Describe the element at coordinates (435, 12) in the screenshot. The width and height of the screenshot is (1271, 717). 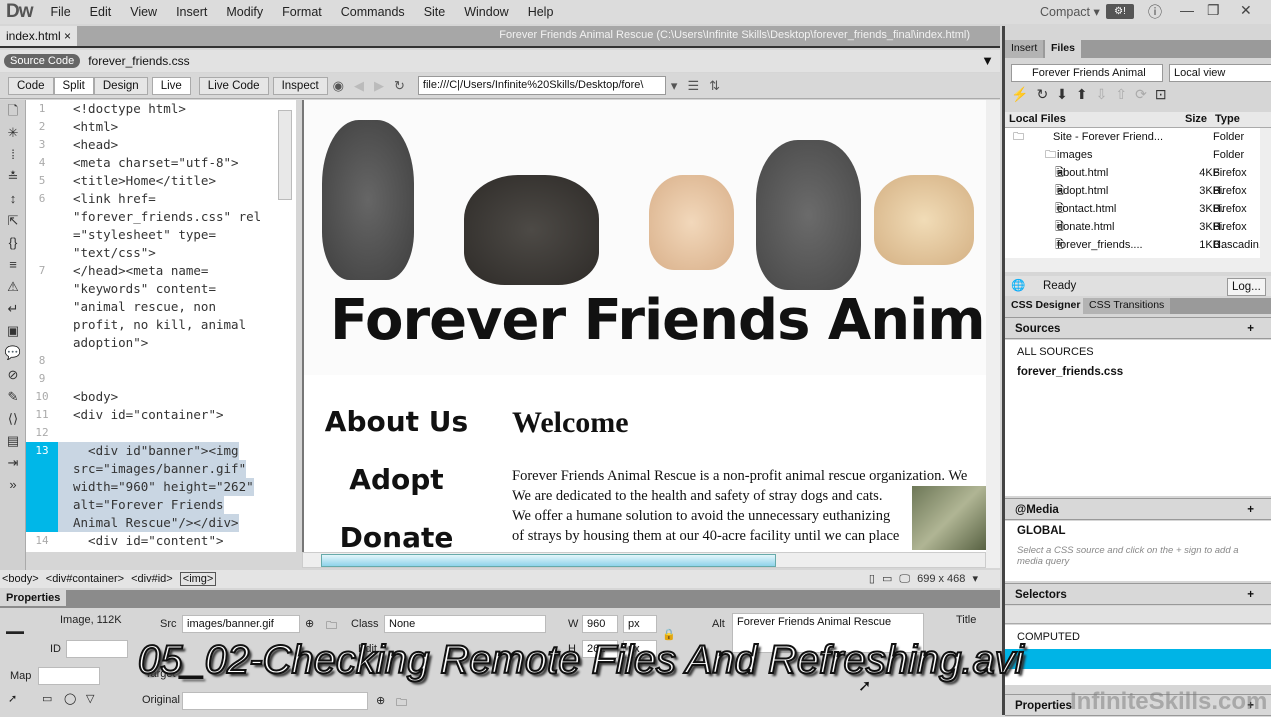
I see `menu-site: Site` at that location.